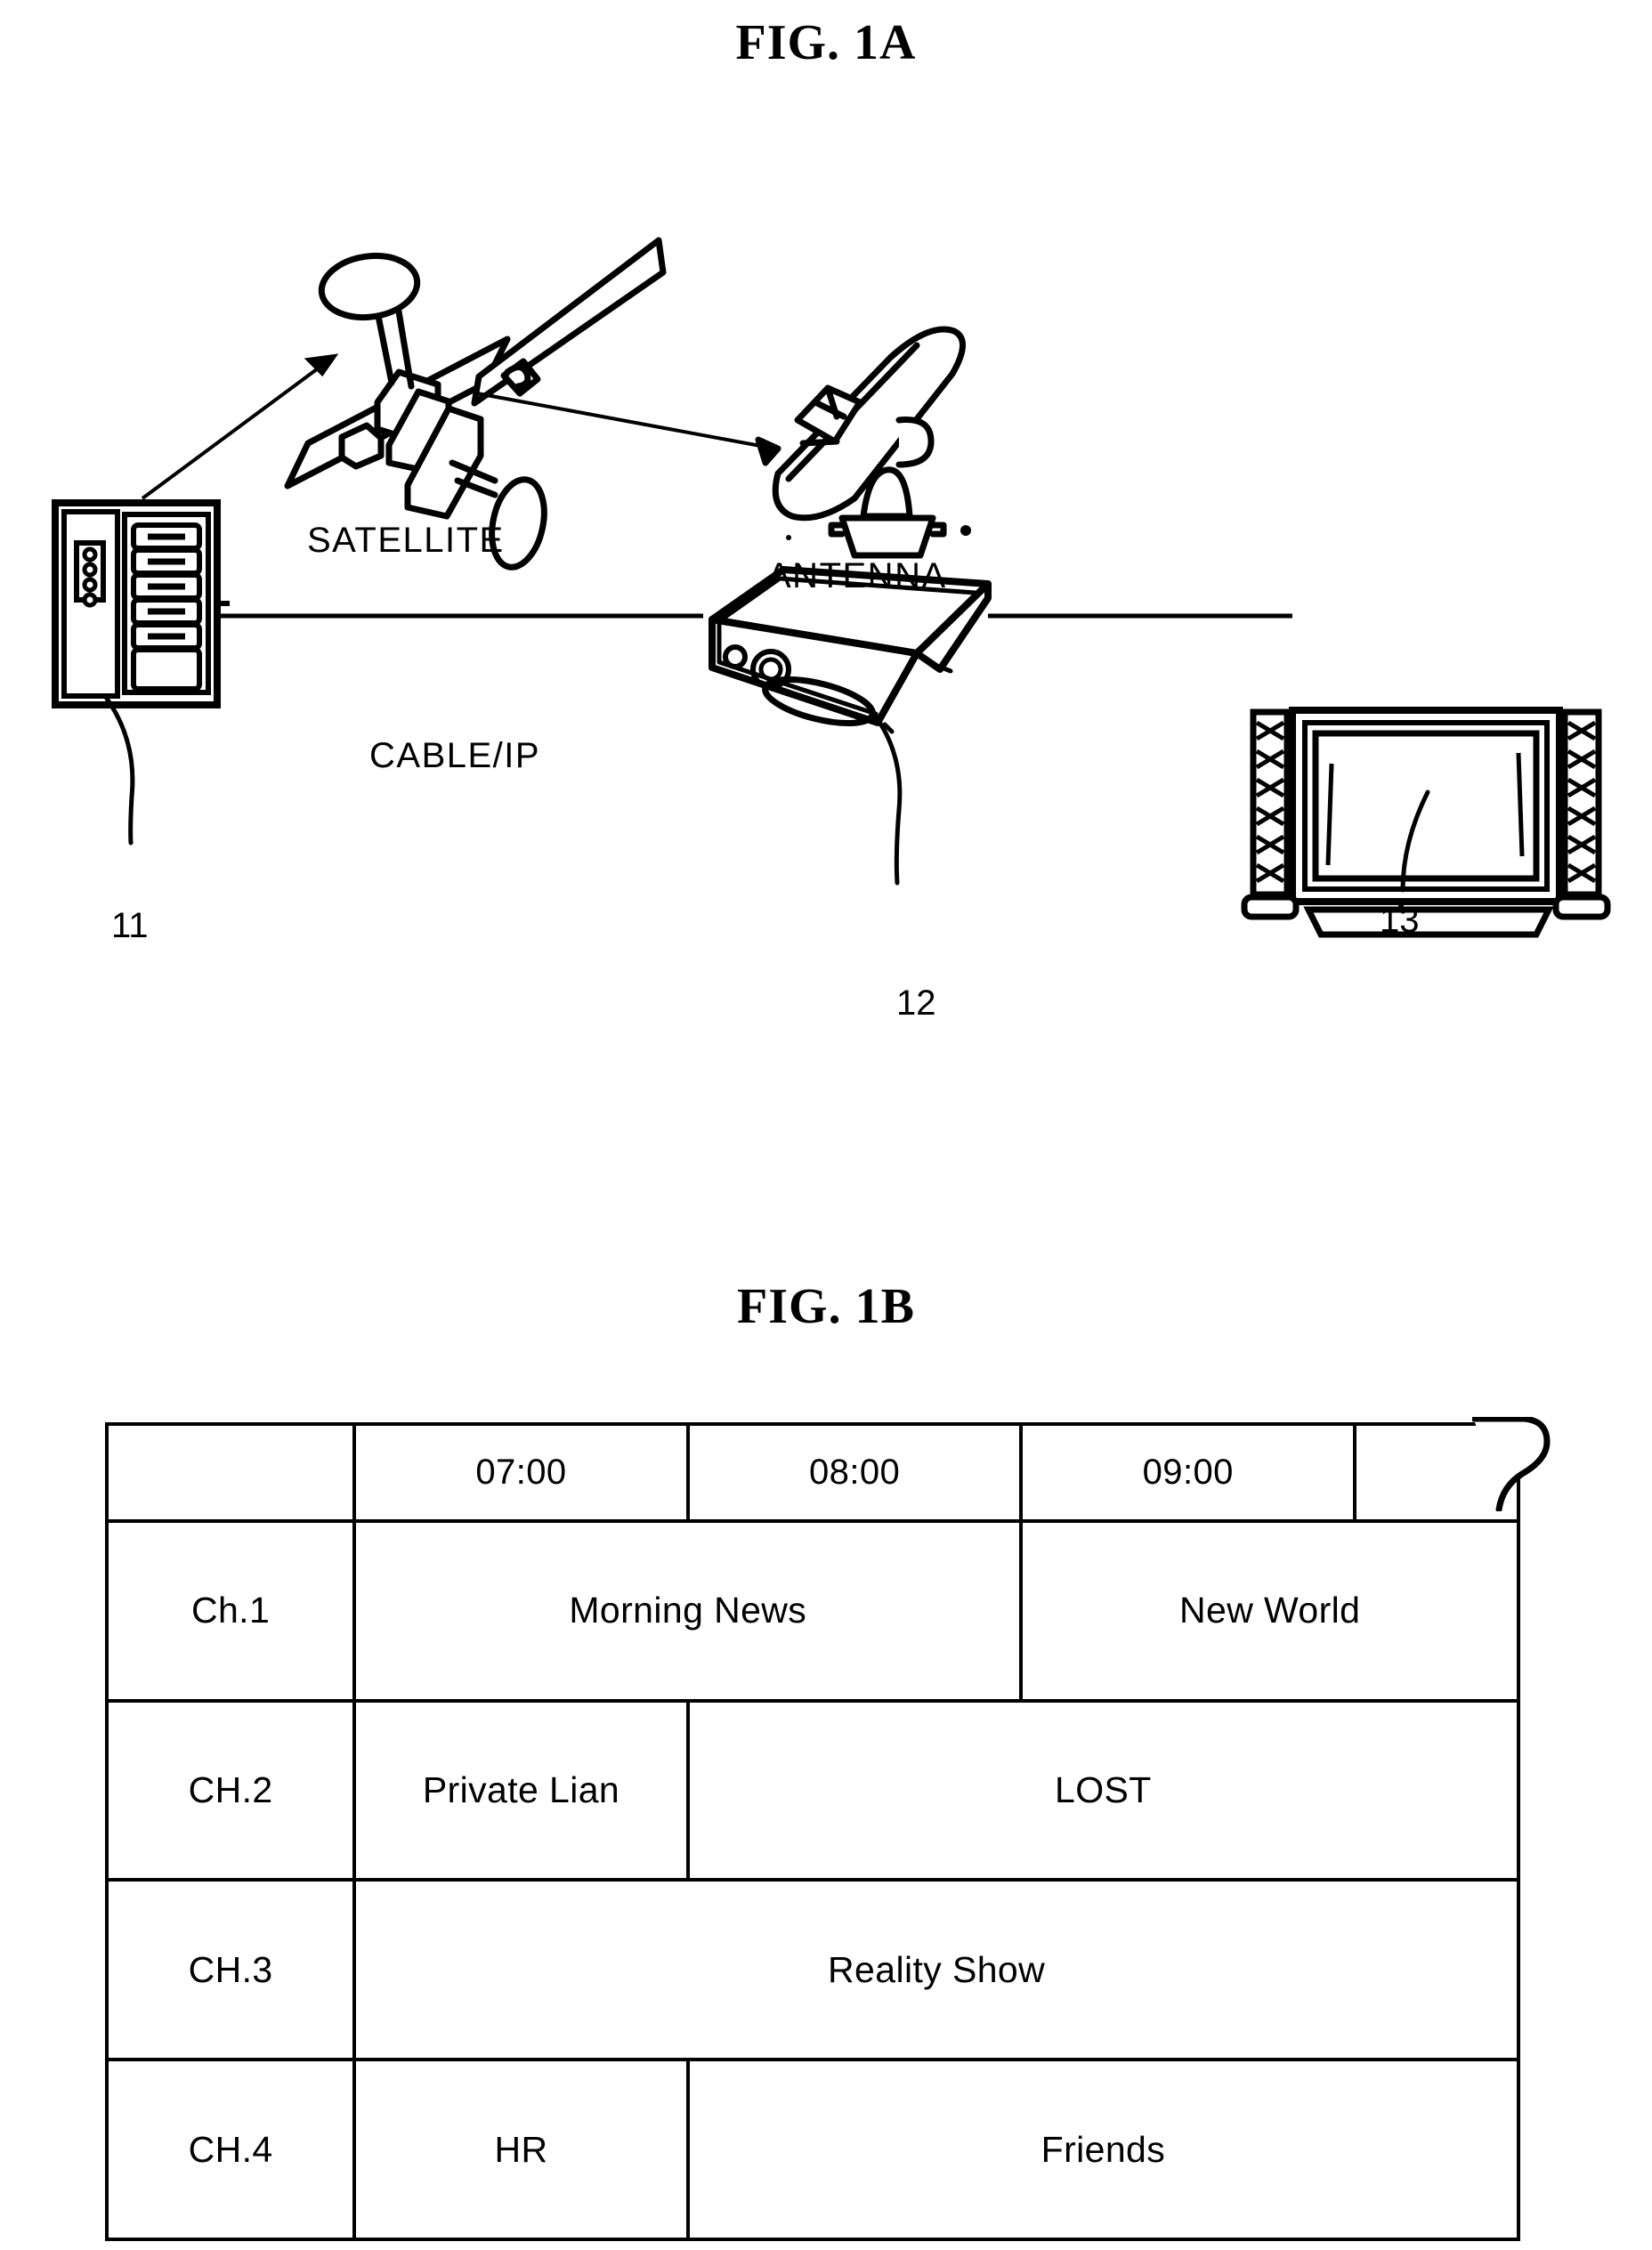 Image resolution: width=1652 pixels, height=2250 pixels. Describe the element at coordinates (826, 1306) in the screenshot. I see `figure-1b-title: FIG. 1B` at that location.